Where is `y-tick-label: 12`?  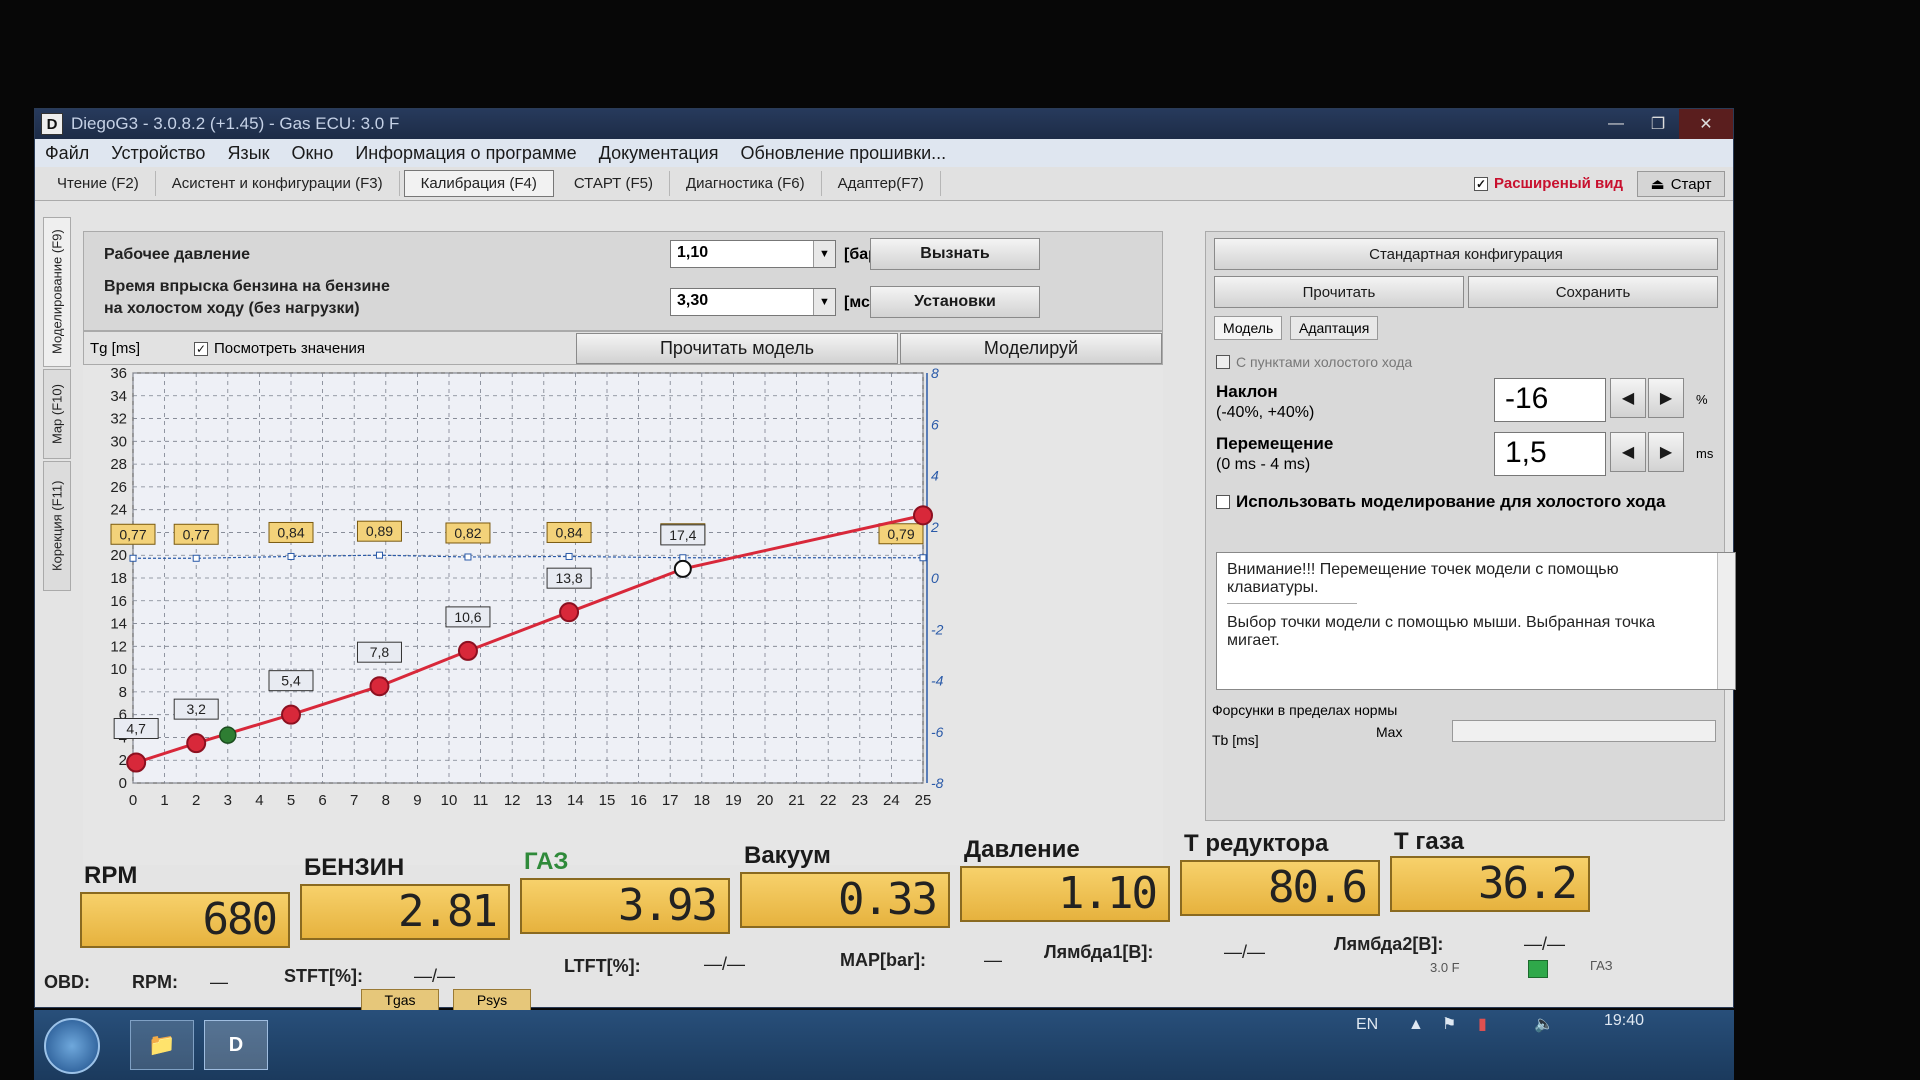
y-tick-label: 12 is located at coordinates (118, 646).